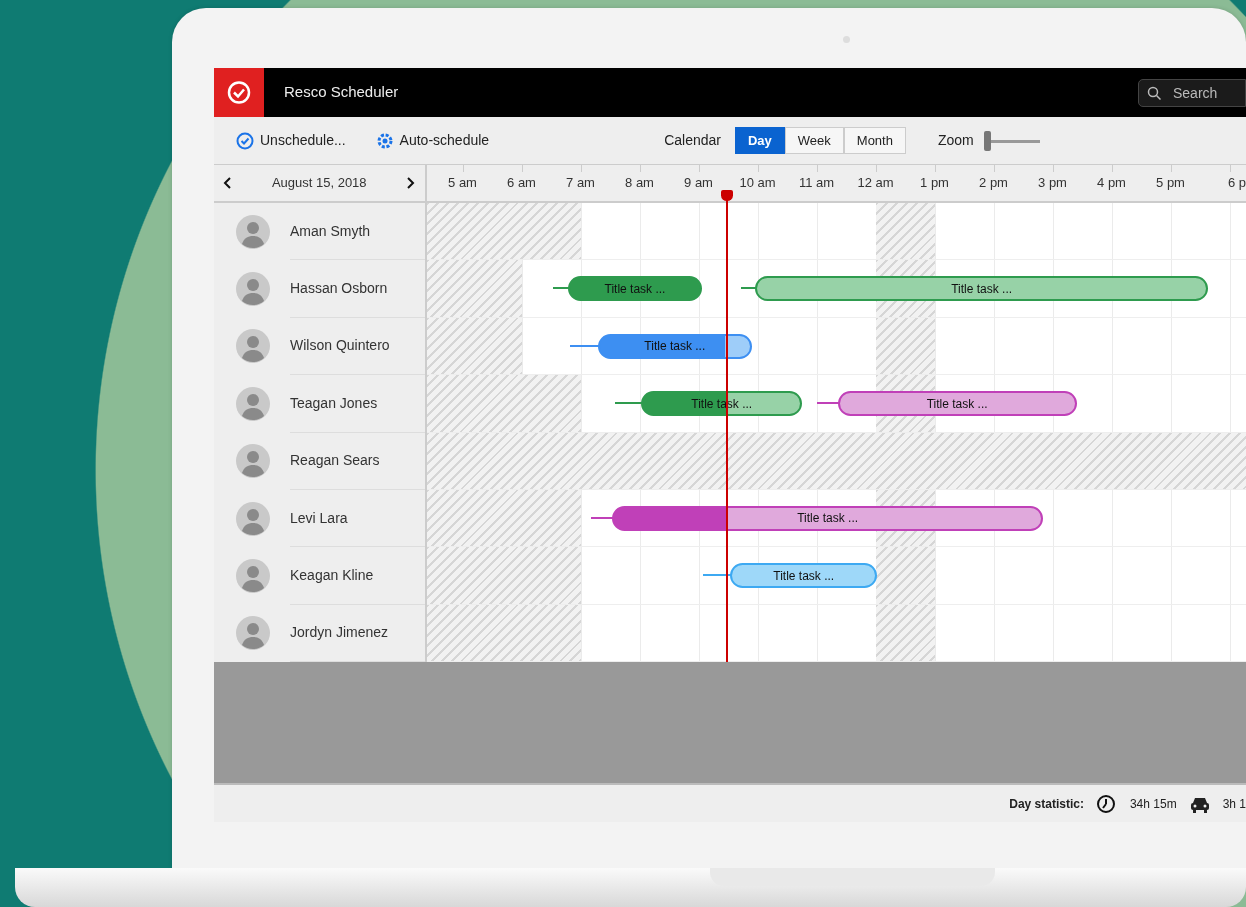  I want to click on previous-day-button, so click(227, 183).